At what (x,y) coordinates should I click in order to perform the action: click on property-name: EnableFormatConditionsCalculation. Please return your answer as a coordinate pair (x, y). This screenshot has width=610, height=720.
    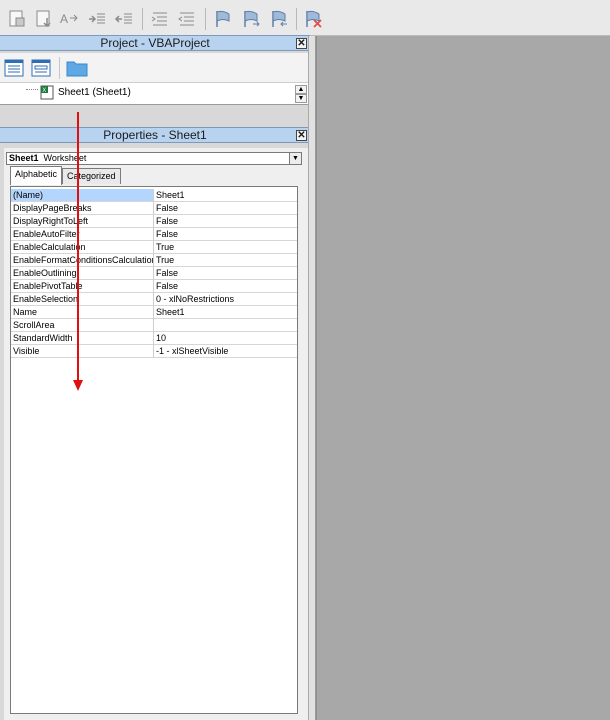
    Looking at the image, I should click on (83, 260).